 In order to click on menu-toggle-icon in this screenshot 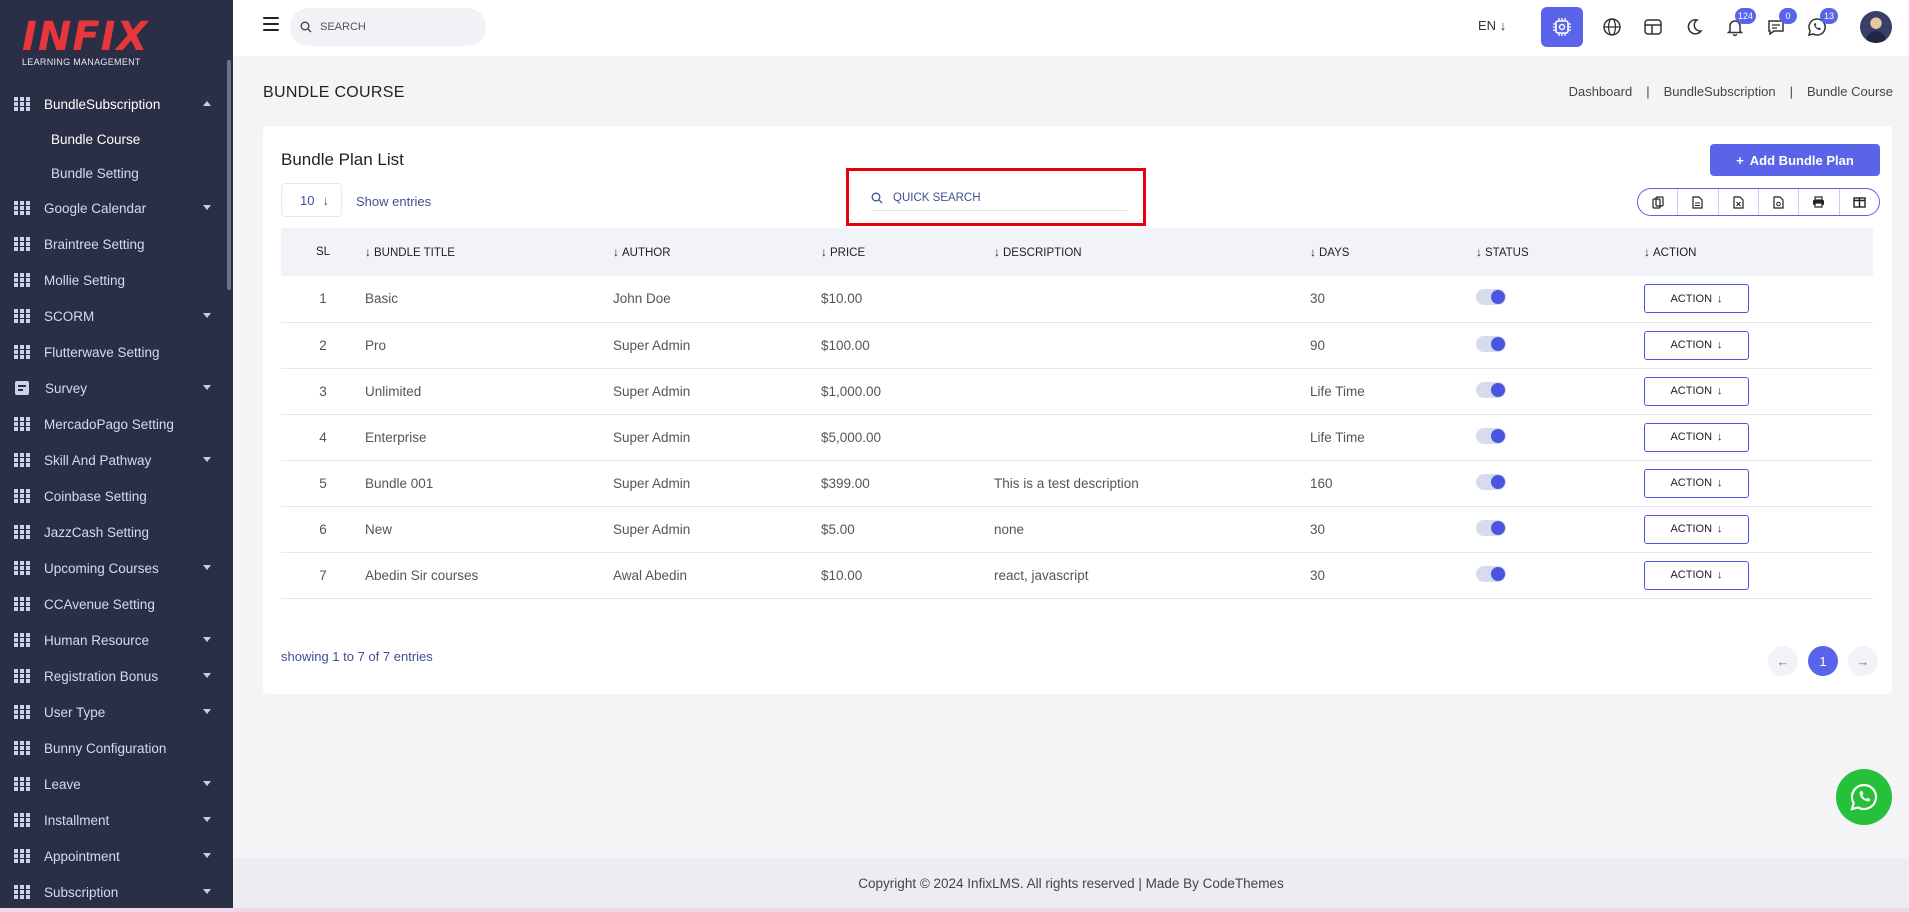, I will do `click(271, 24)`.